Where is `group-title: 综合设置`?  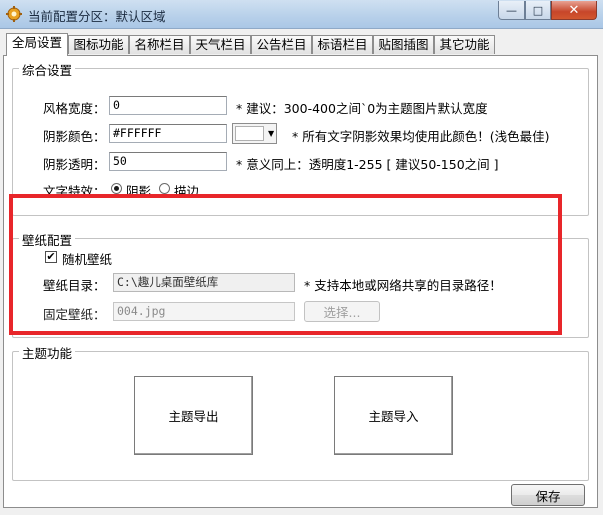
group-title: 综合设置 is located at coordinates (47, 69).